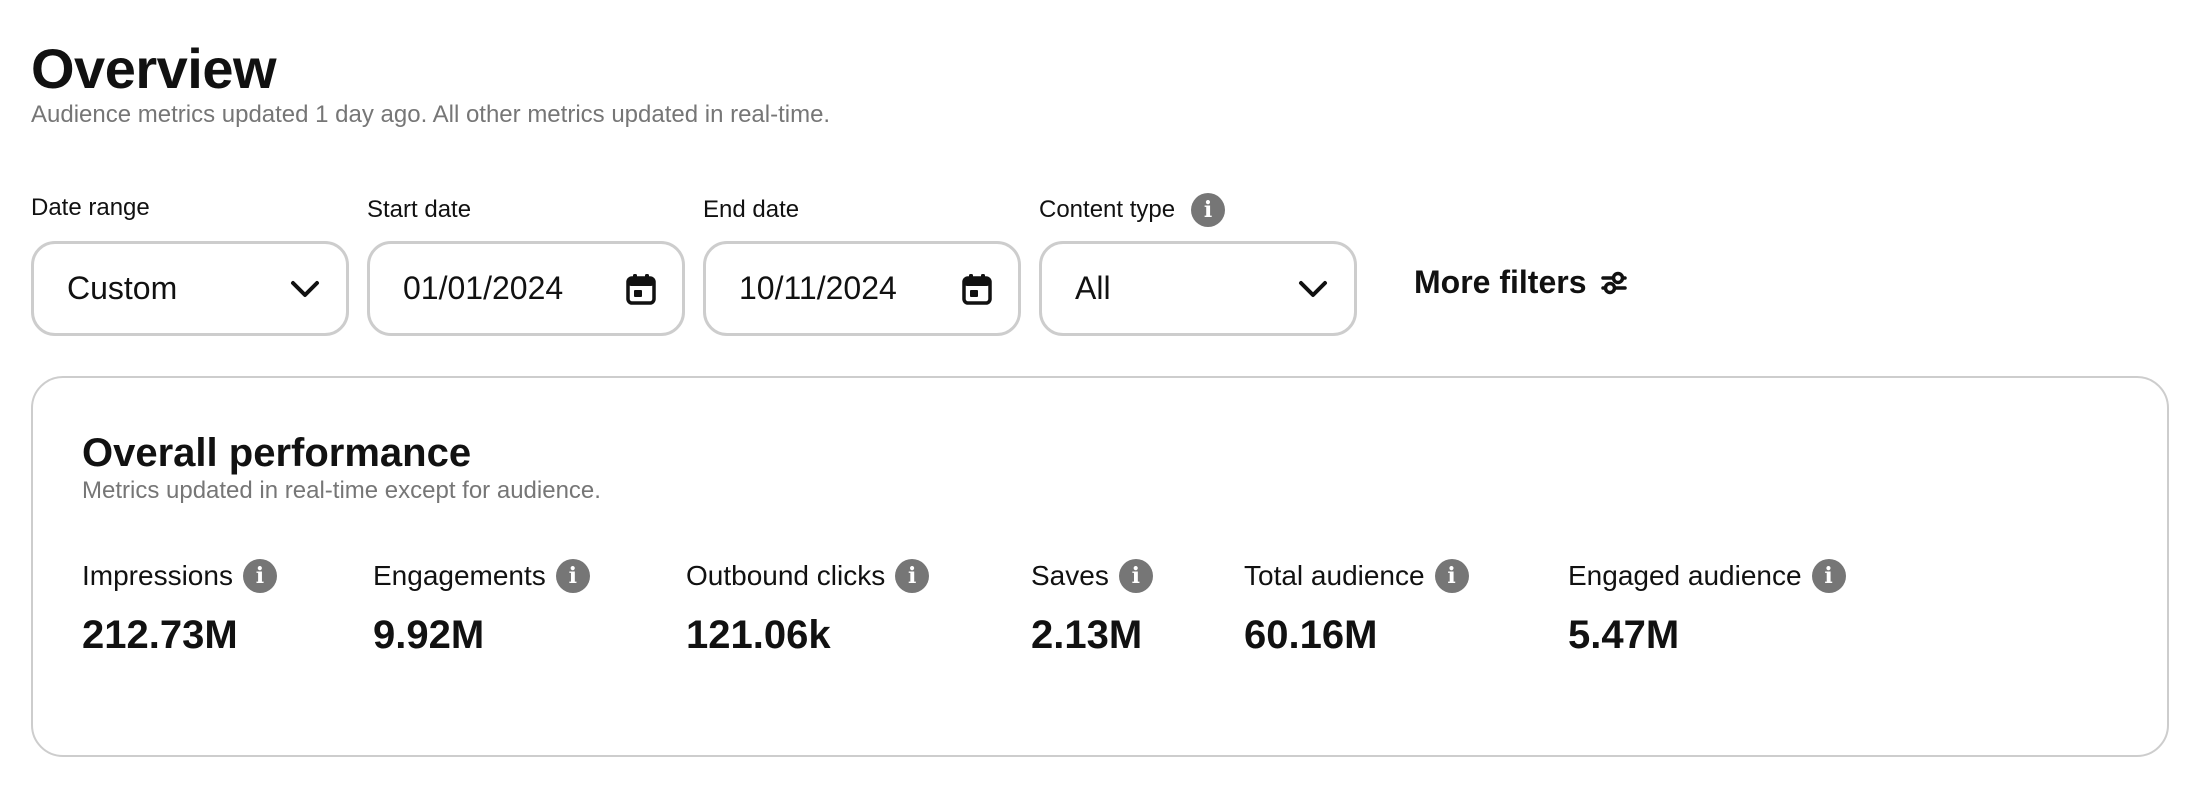  I want to click on end-date-value: 10/11/2024, so click(818, 288).